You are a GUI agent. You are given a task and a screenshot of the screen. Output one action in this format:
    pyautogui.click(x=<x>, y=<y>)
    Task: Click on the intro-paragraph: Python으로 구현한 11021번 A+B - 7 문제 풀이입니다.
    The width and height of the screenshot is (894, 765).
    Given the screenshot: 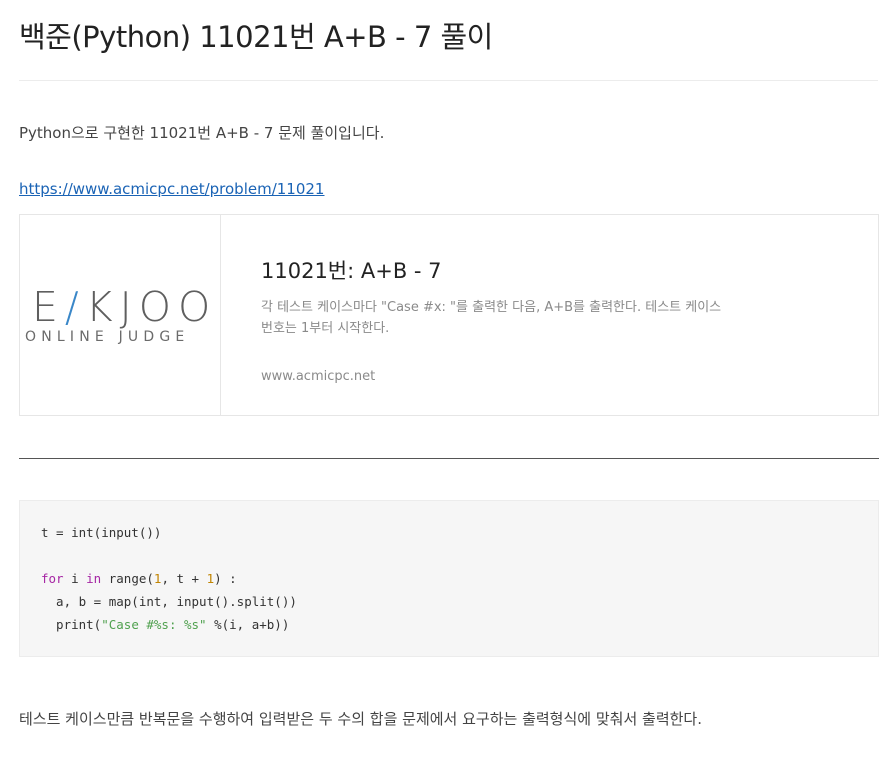 What is the action you would take?
    pyautogui.click(x=202, y=133)
    